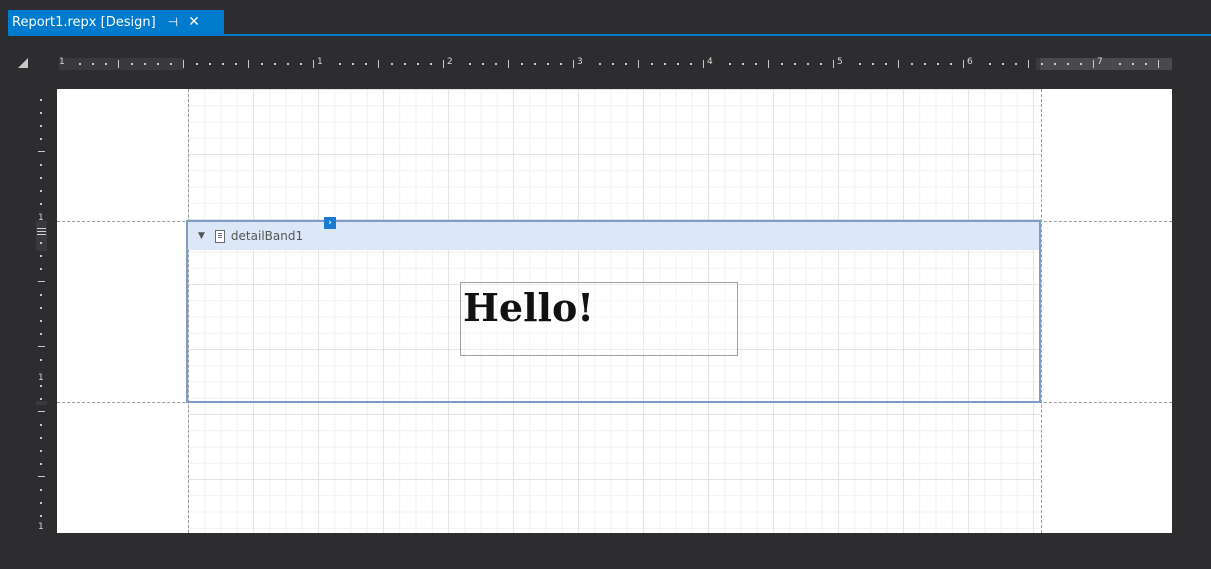  What do you see at coordinates (528, 307) in the screenshot?
I see `hello-label-text: Hello!` at bounding box center [528, 307].